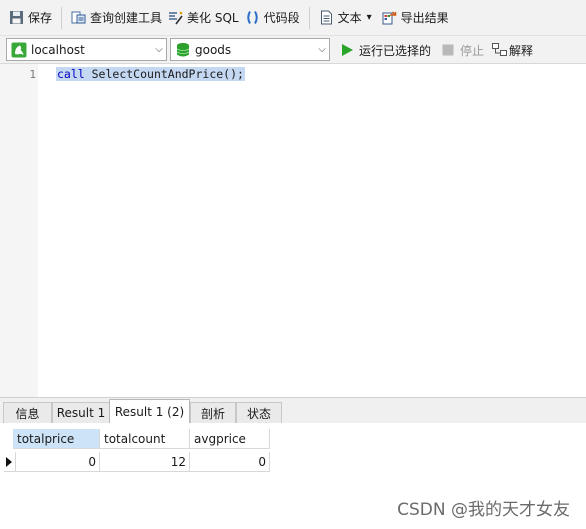 The width and height of the screenshot is (586, 529). Describe the element at coordinates (424, 18) in the screenshot. I see `export-results-label: 导出结果` at that location.